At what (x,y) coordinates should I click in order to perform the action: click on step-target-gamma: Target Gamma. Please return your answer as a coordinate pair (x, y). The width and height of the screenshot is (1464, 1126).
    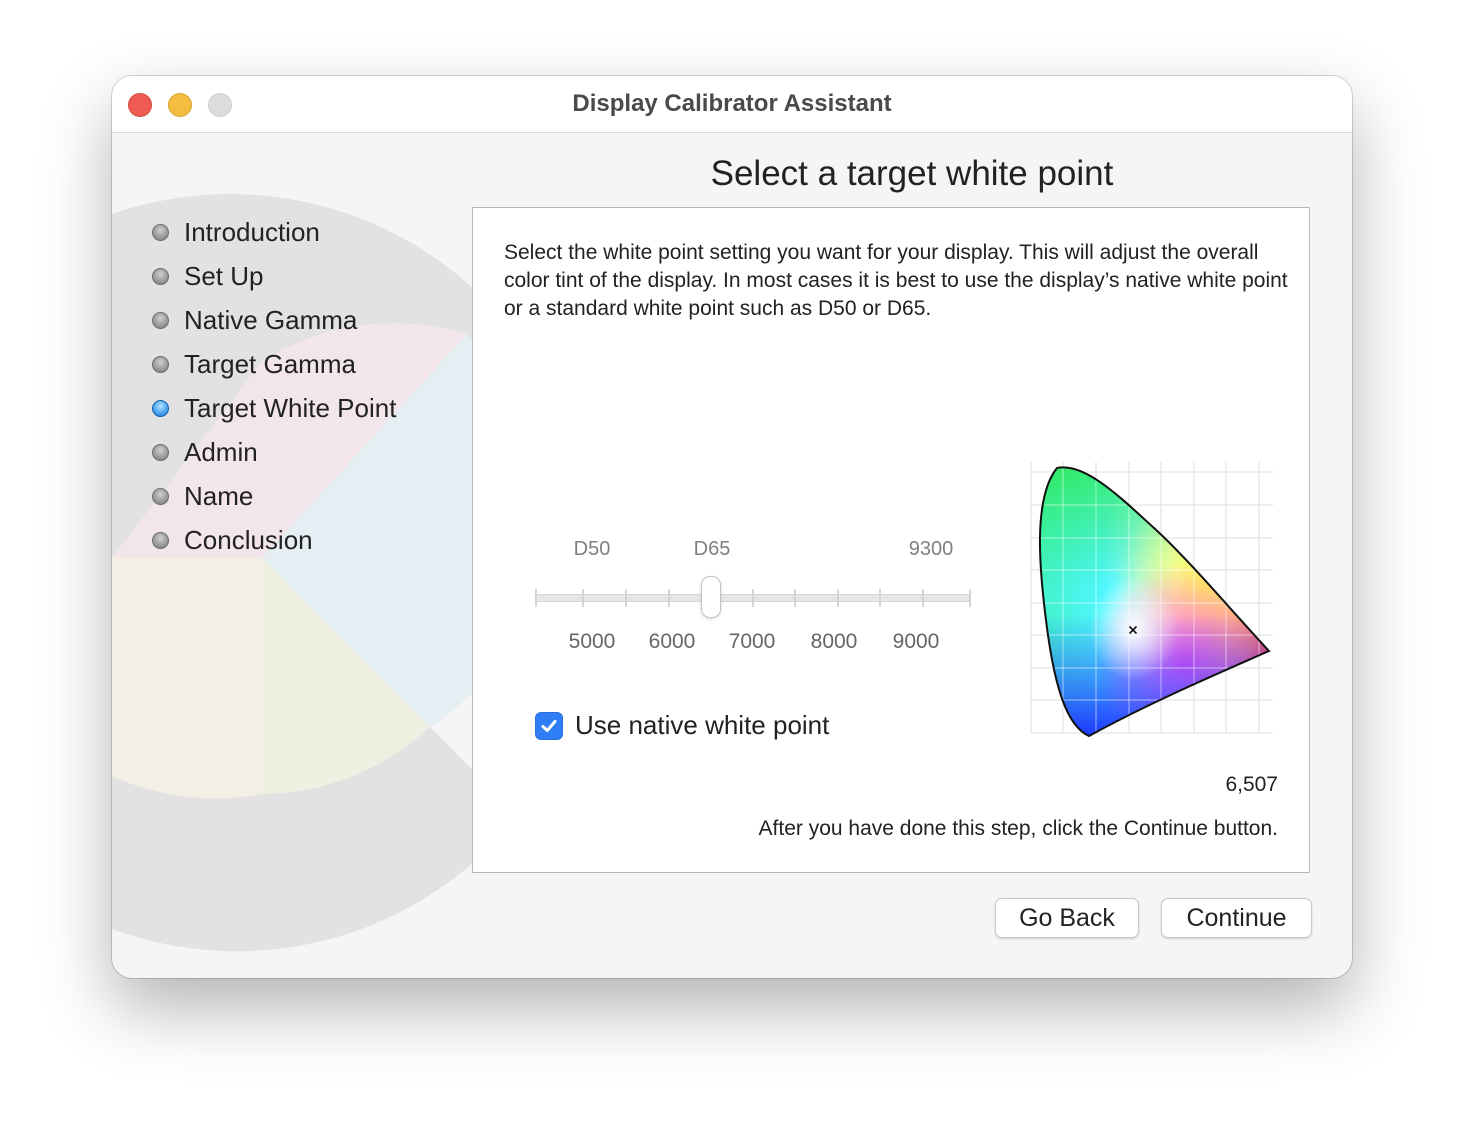
    Looking at the image, I should click on (274, 364).